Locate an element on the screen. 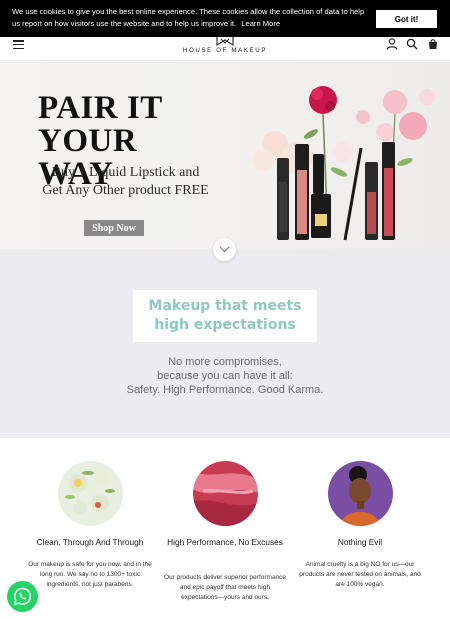 This screenshot has height=619, width=450. hero-title-line1: PAIR IT is located at coordinates (100, 108).